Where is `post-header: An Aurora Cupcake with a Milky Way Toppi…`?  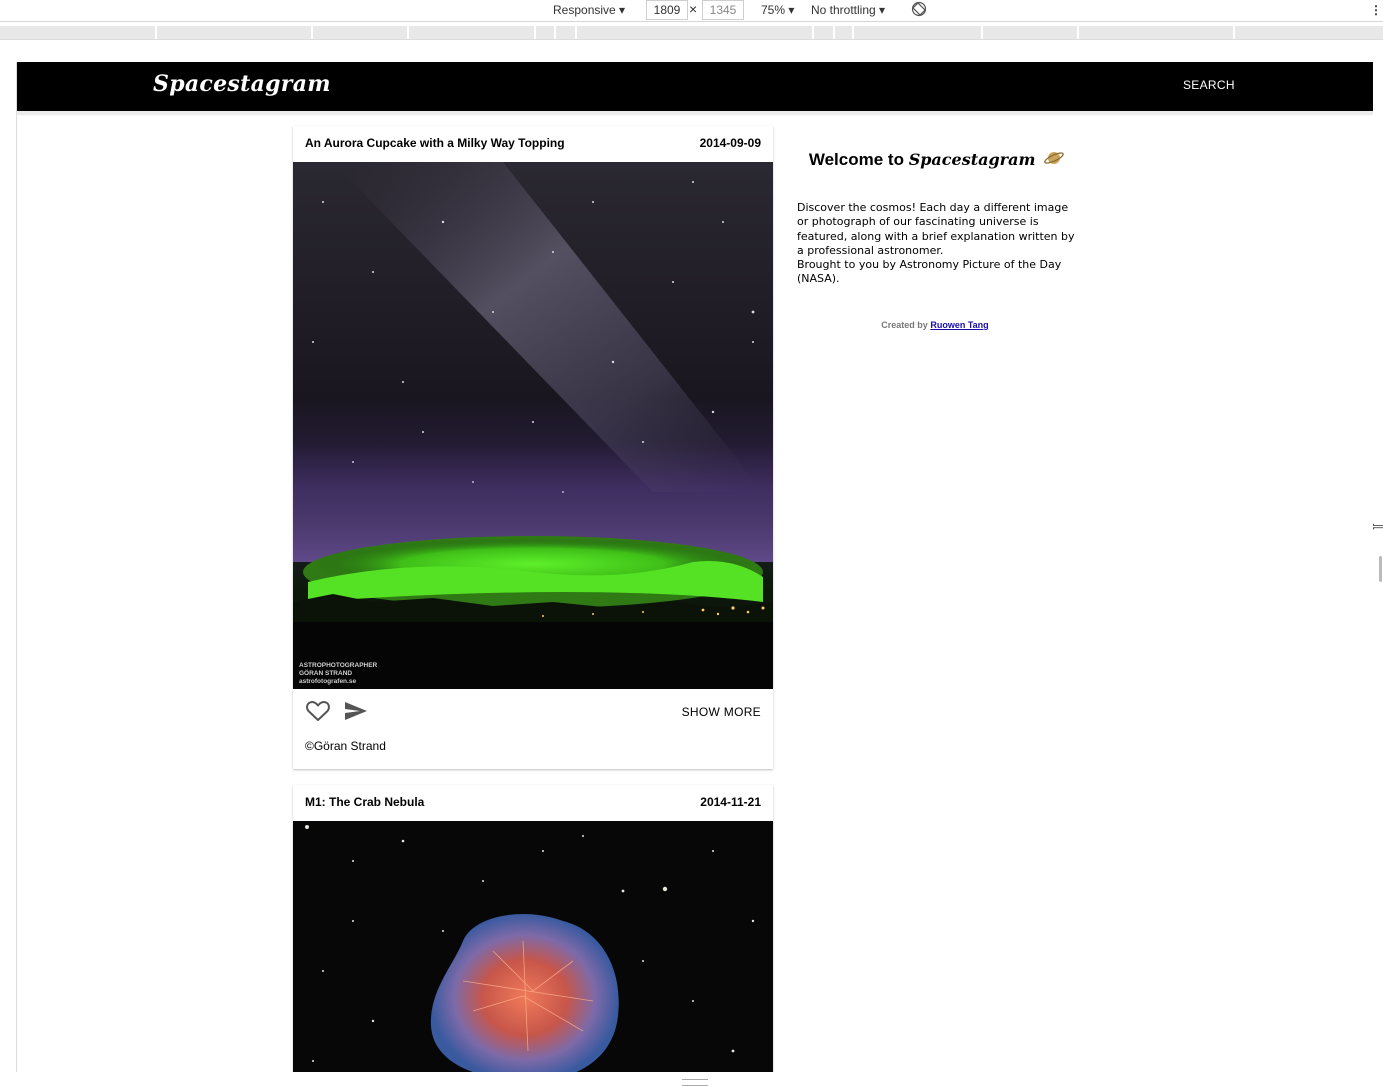
post-header: An Aurora Cupcake with a Milky Way Toppi… is located at coordinates (533, 144).